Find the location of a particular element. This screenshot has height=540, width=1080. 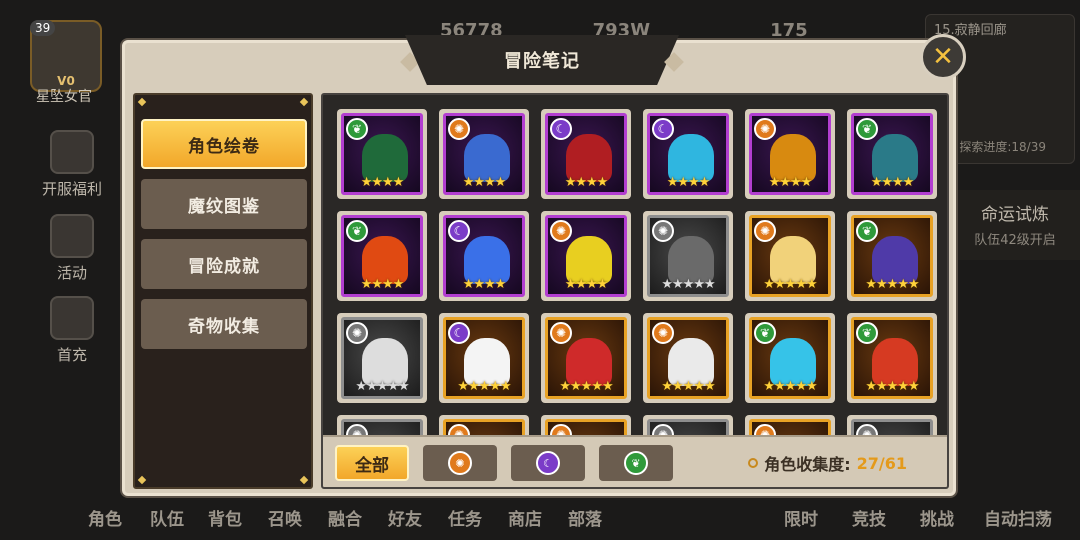

filter-orange-button: ✺ is located at coordinates (460, 463).